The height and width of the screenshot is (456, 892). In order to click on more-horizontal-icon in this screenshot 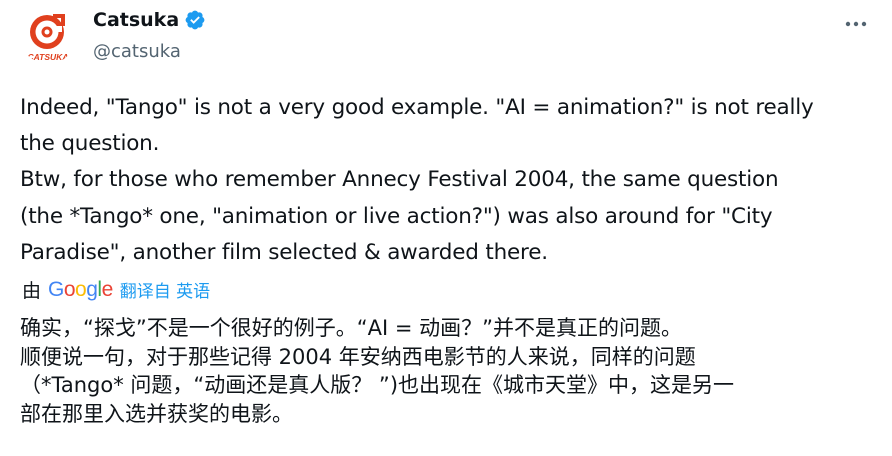, I will do `click(856, 24)`.